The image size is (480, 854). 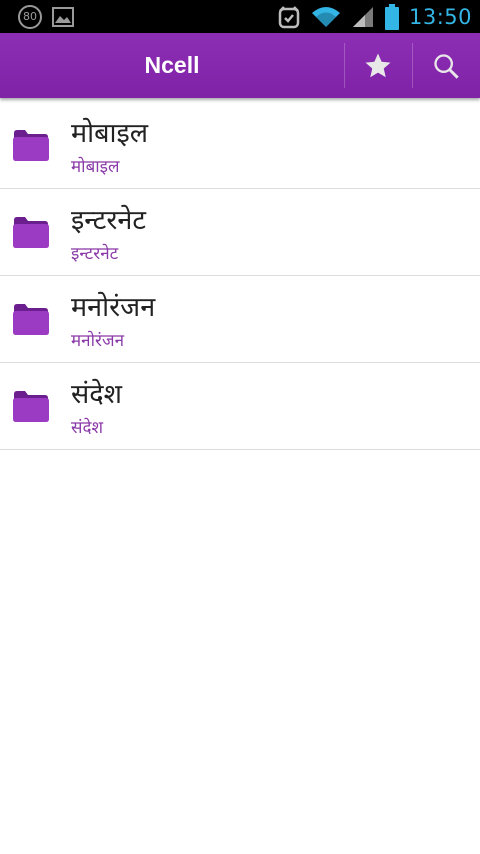 What do you see at coordinates (240, 406) in the screenshot?
I see `list-item: संदेश संदेश` at bounding box center [240, 406].